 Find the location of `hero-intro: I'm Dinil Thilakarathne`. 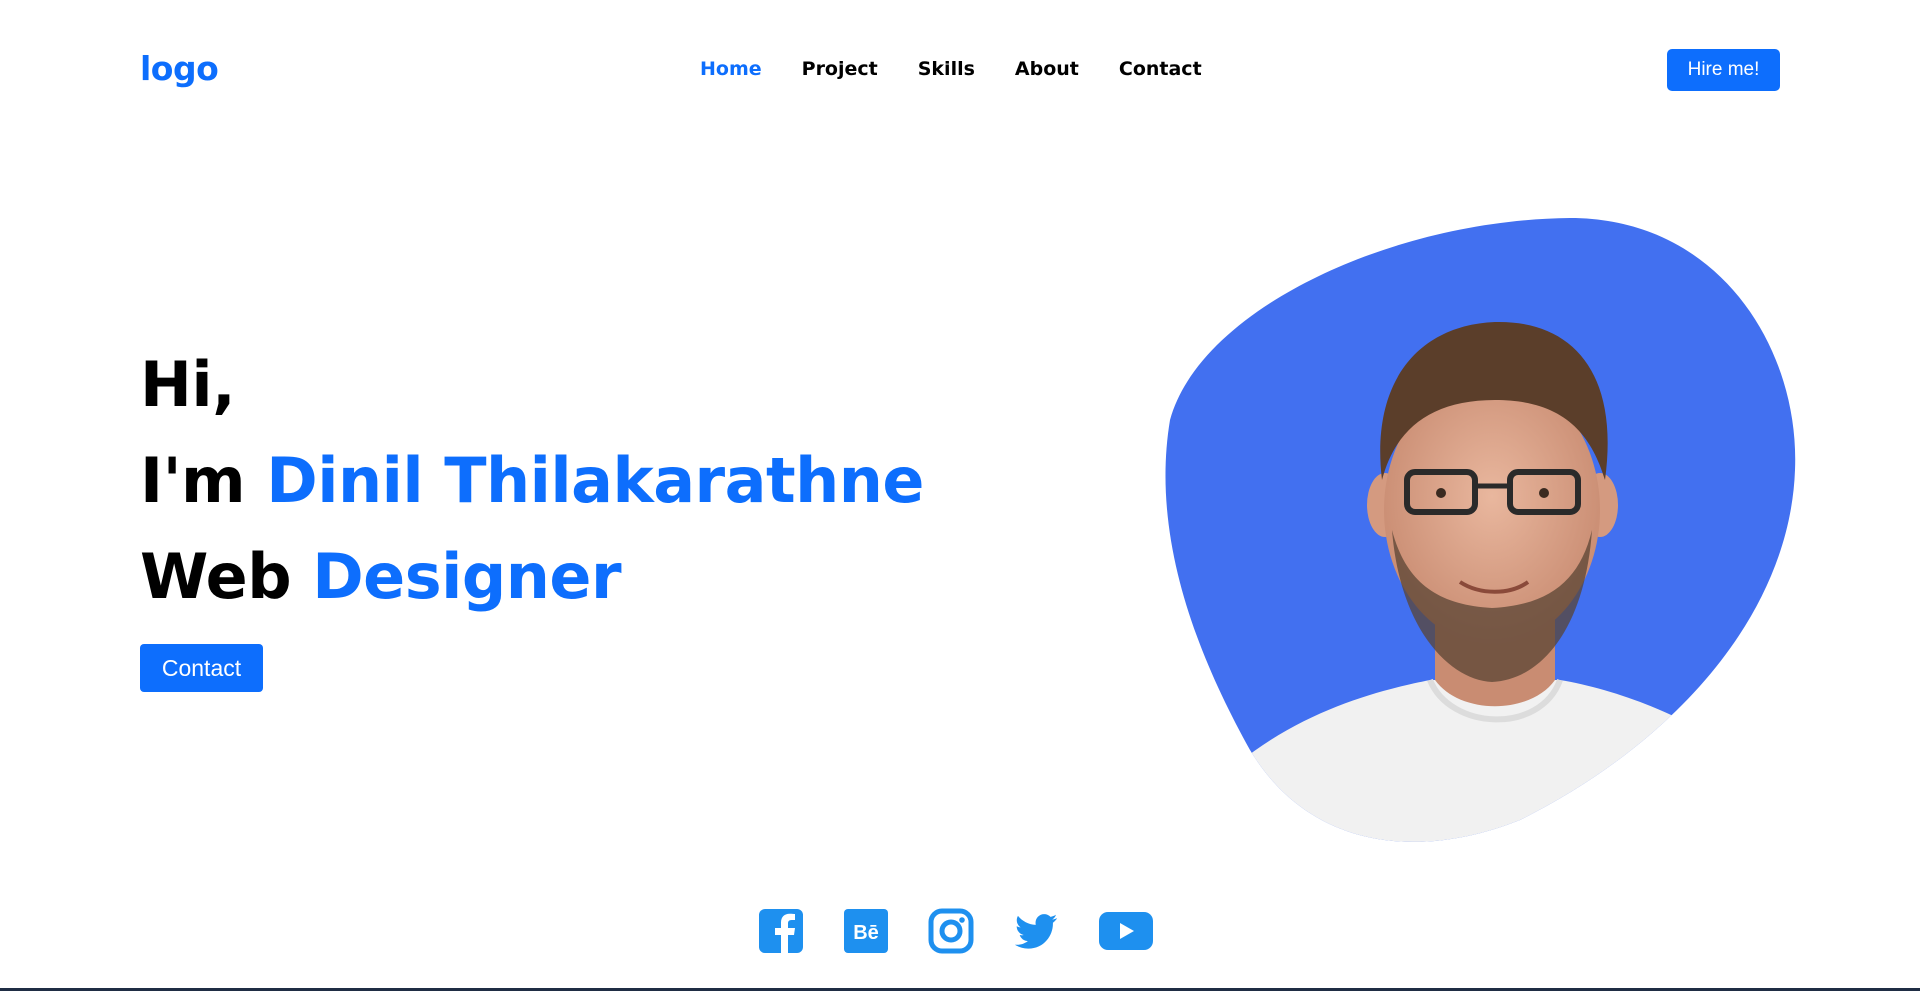

hero-intro: I'm Dinil Thilakarathne is located at coordinates (532, 481).